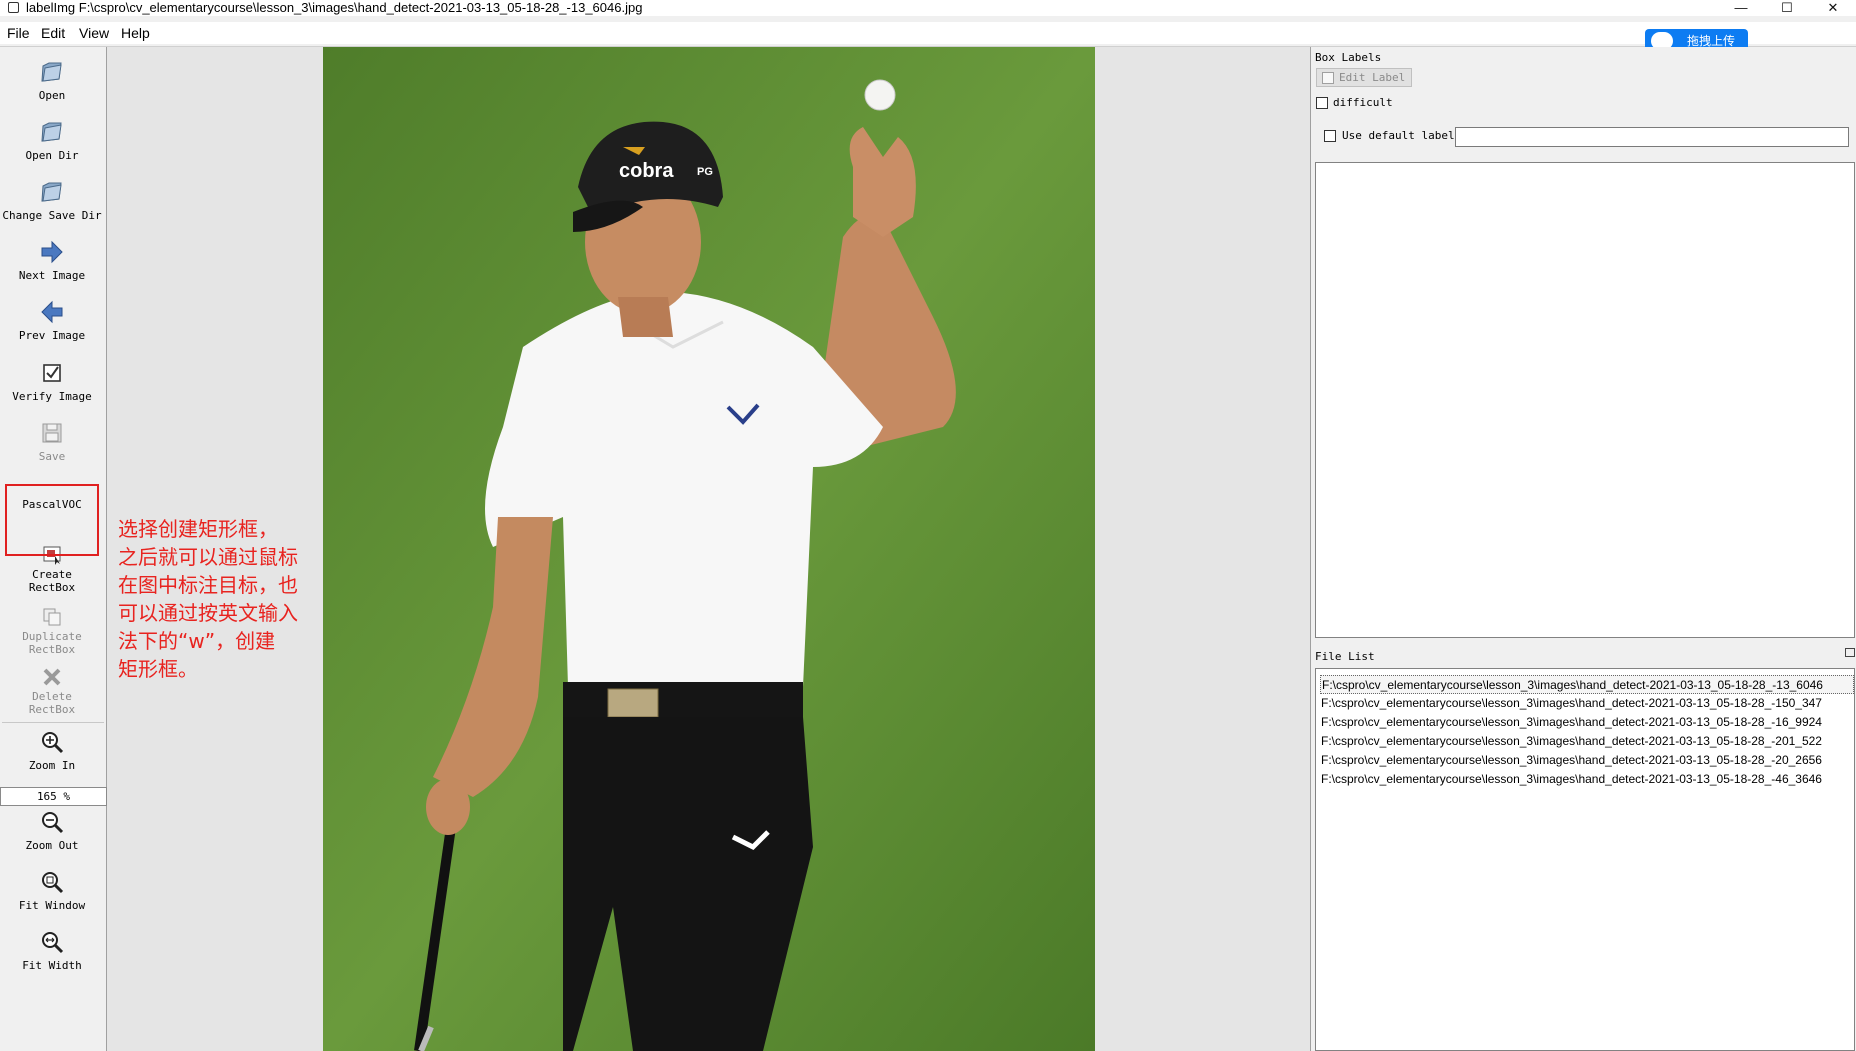 Image resolution: width=1856 pixels, height=1051 pixels. What do you see at coordinates (1345, 656) in the screenshot?
I see `file-list-title: File List` at bounding box center [1345, 656].